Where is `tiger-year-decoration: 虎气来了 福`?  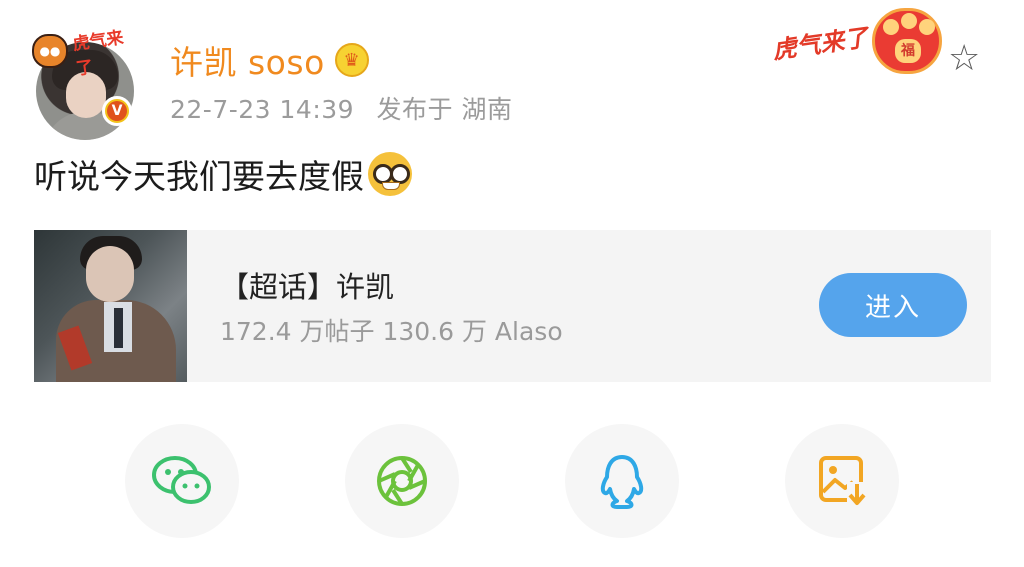 tiger-year-decoration: 虎气来了 福 is located at coordinates (856, 41).